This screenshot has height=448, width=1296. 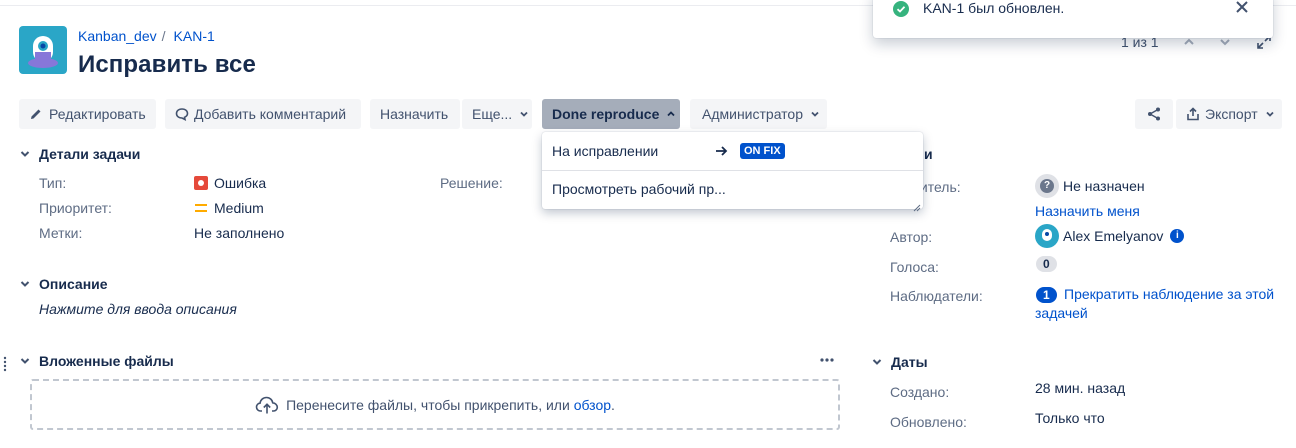 I want to click on attachments-heading: Вложенные файлы, so click(x=106, y=361).